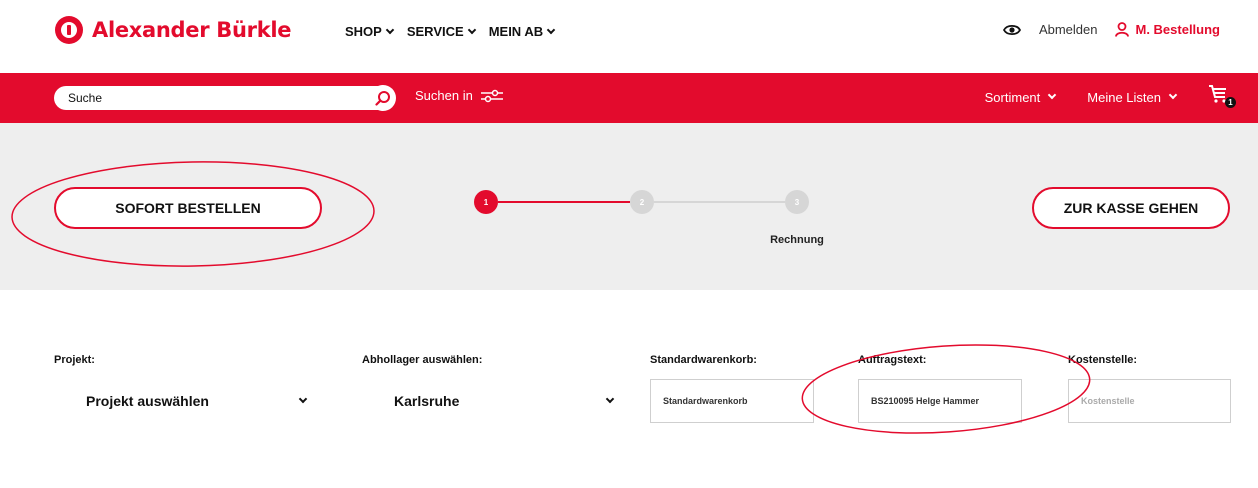  What do you see at coordinates (147, 401) in the screenshot?
I see `project-select-value: Projekt auswählen` at bounding box center [147, 401].